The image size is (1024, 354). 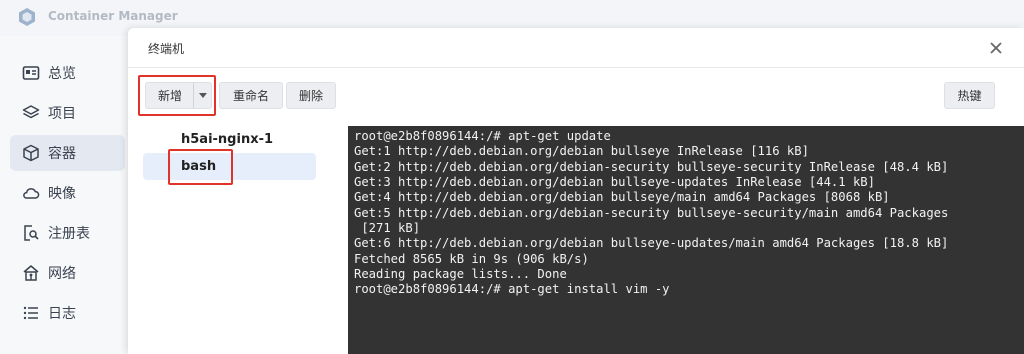 What do you see at coordinates (177, 95) in the screenshot?
I see `new-button-highlight` at bounding box center [177, 95].